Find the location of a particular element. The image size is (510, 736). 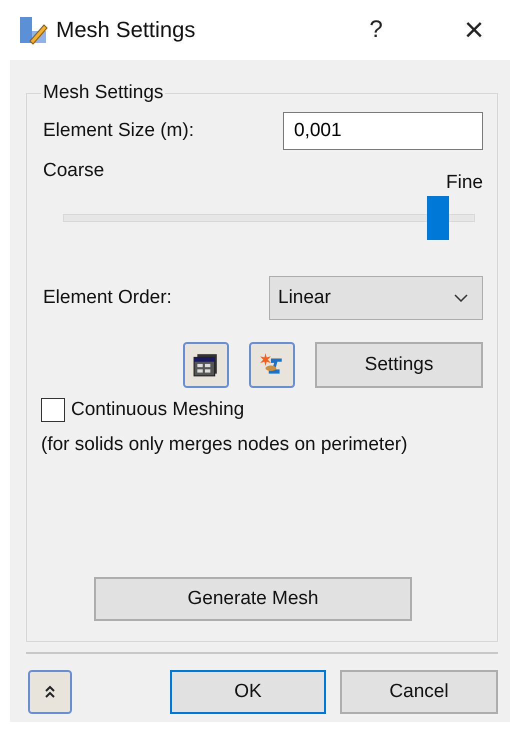

field-label: Element Size (m): is located at coordinates (118, 131).